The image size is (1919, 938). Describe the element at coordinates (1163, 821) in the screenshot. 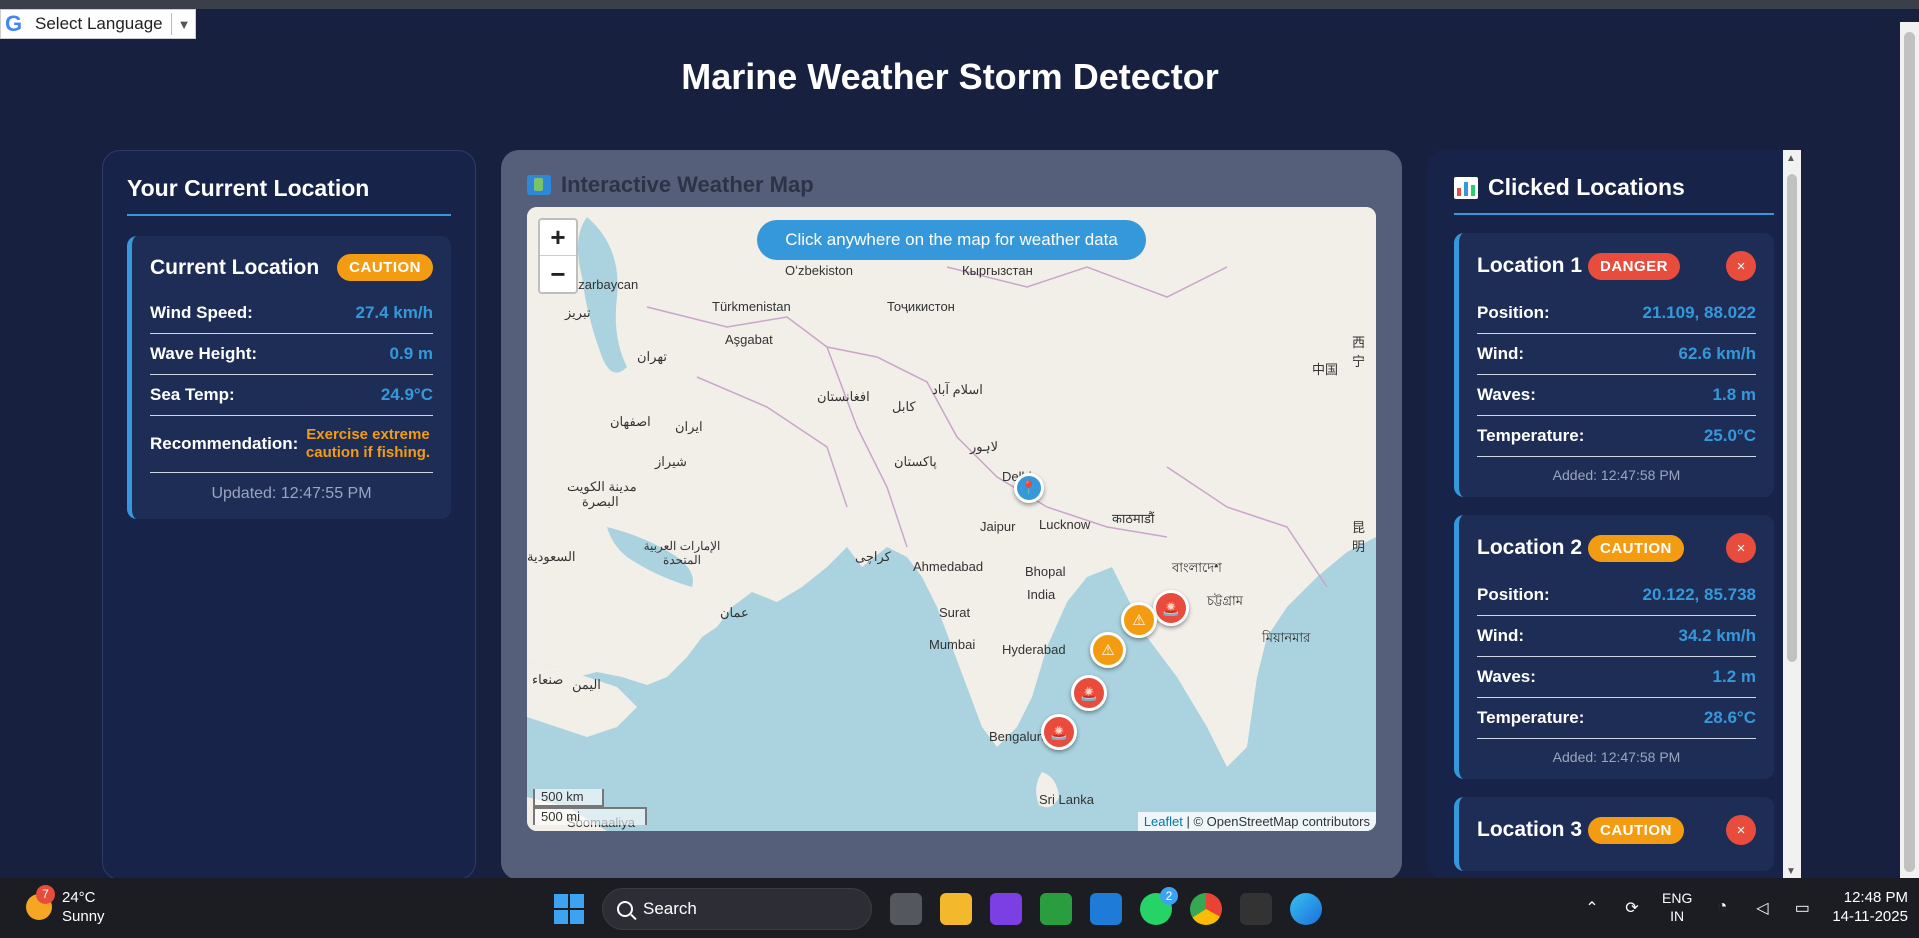

I see `leaflet-link: Leaflet` at that location.